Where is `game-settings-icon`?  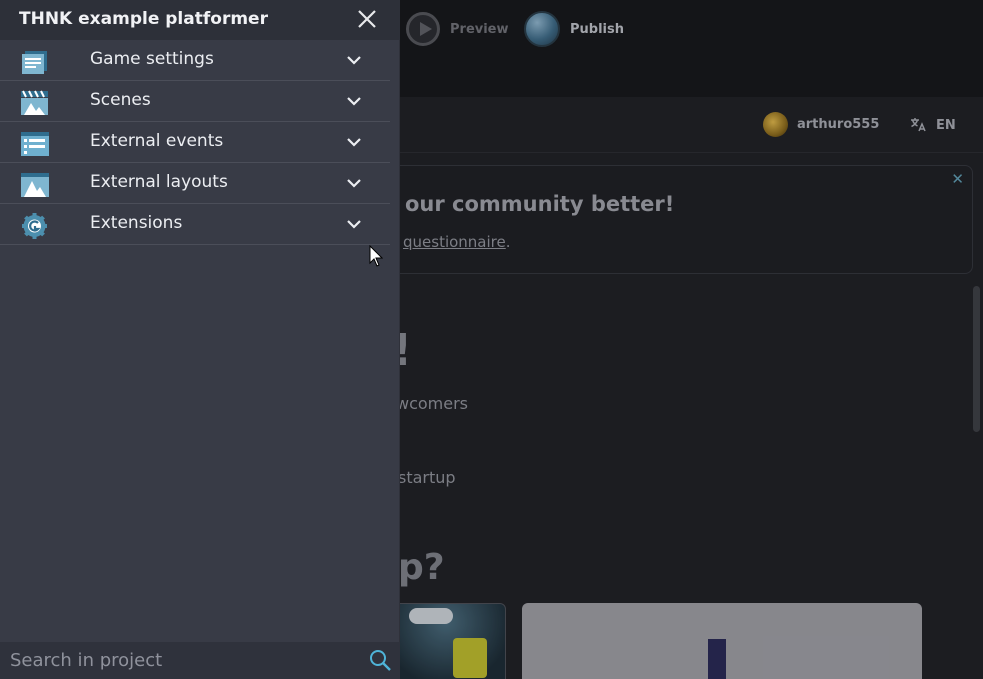
game-settings-icon is located at coordinates (34, 62).